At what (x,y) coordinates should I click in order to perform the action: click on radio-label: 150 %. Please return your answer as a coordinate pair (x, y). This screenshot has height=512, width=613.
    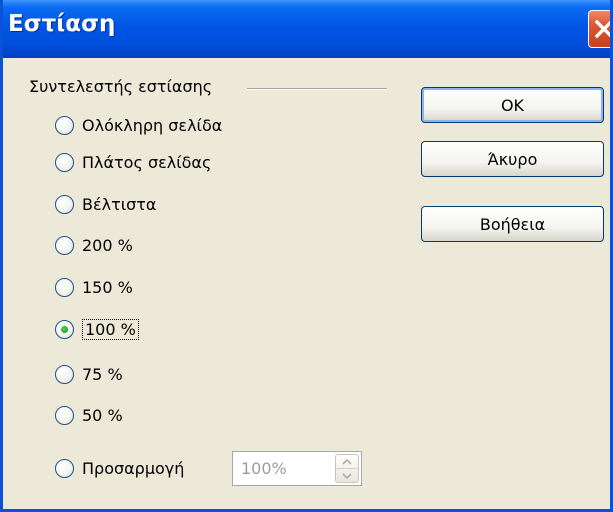
    Looking at the image, I should click on (107, 287).